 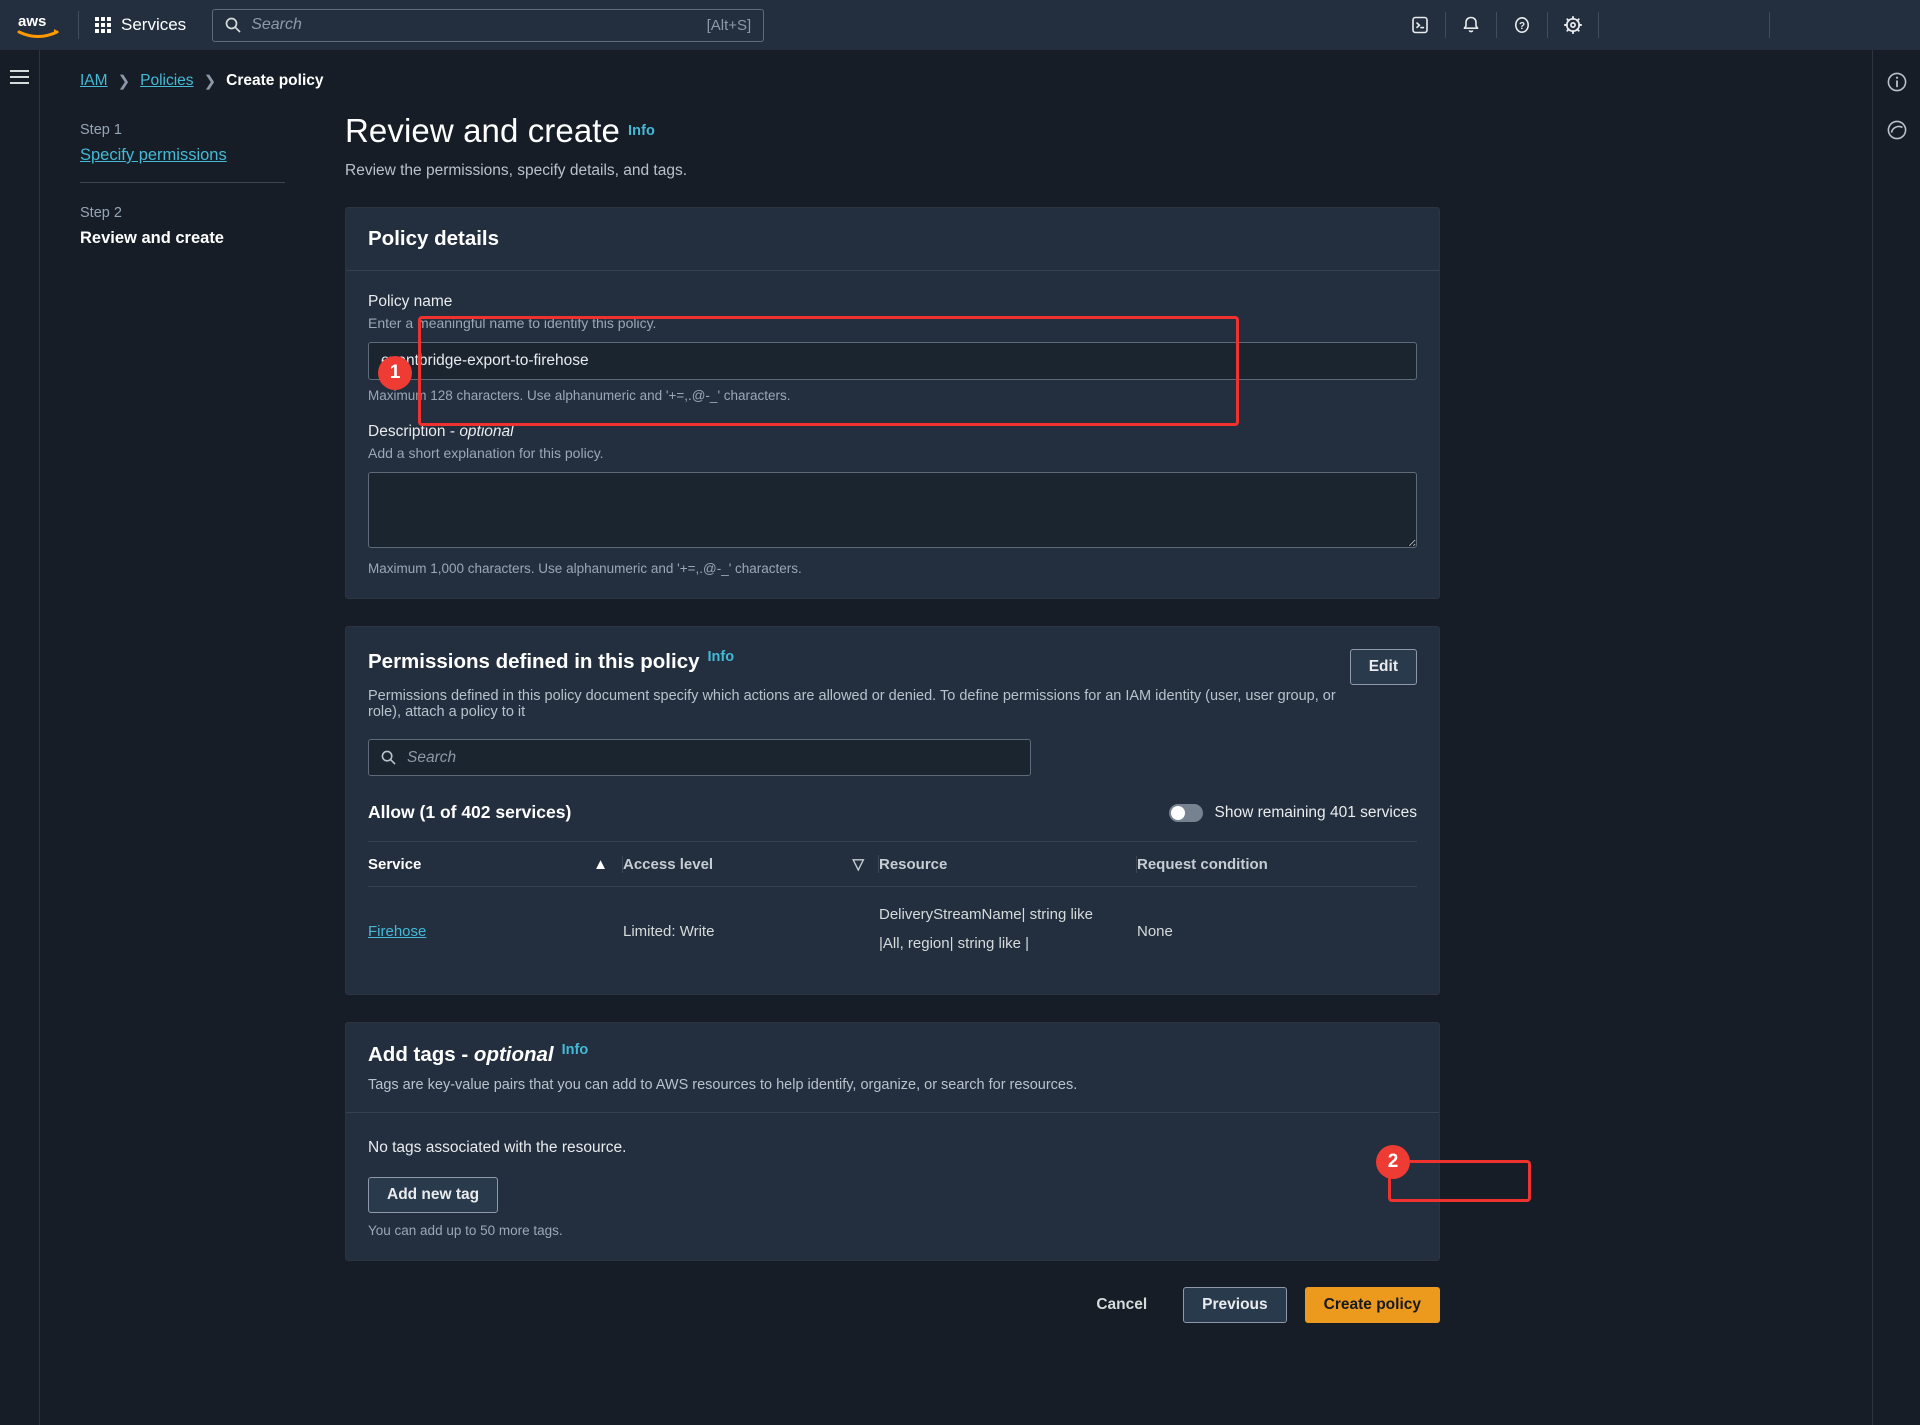 I want to click on policy-name-input, so click(x=892, y=361).